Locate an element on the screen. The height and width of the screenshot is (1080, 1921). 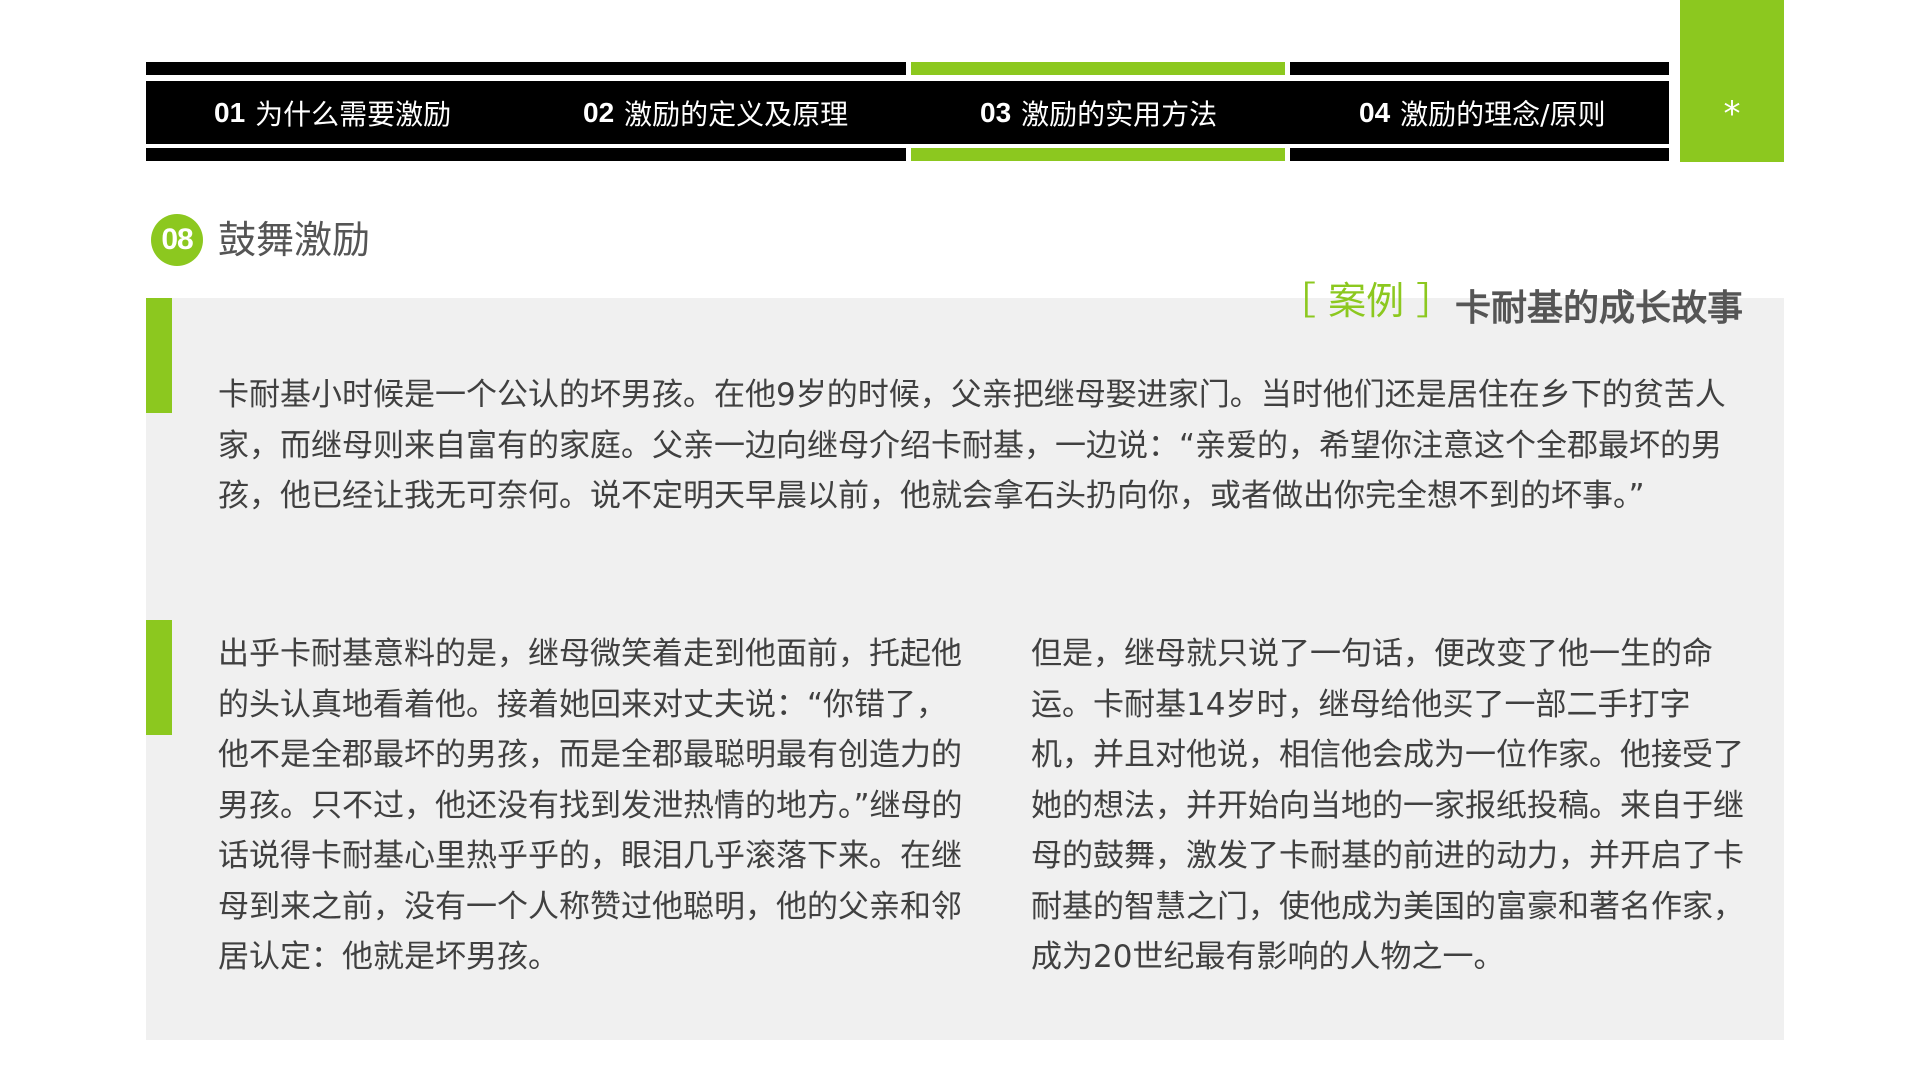
nav-top-strip-active is located at coordinates (1098, 68).